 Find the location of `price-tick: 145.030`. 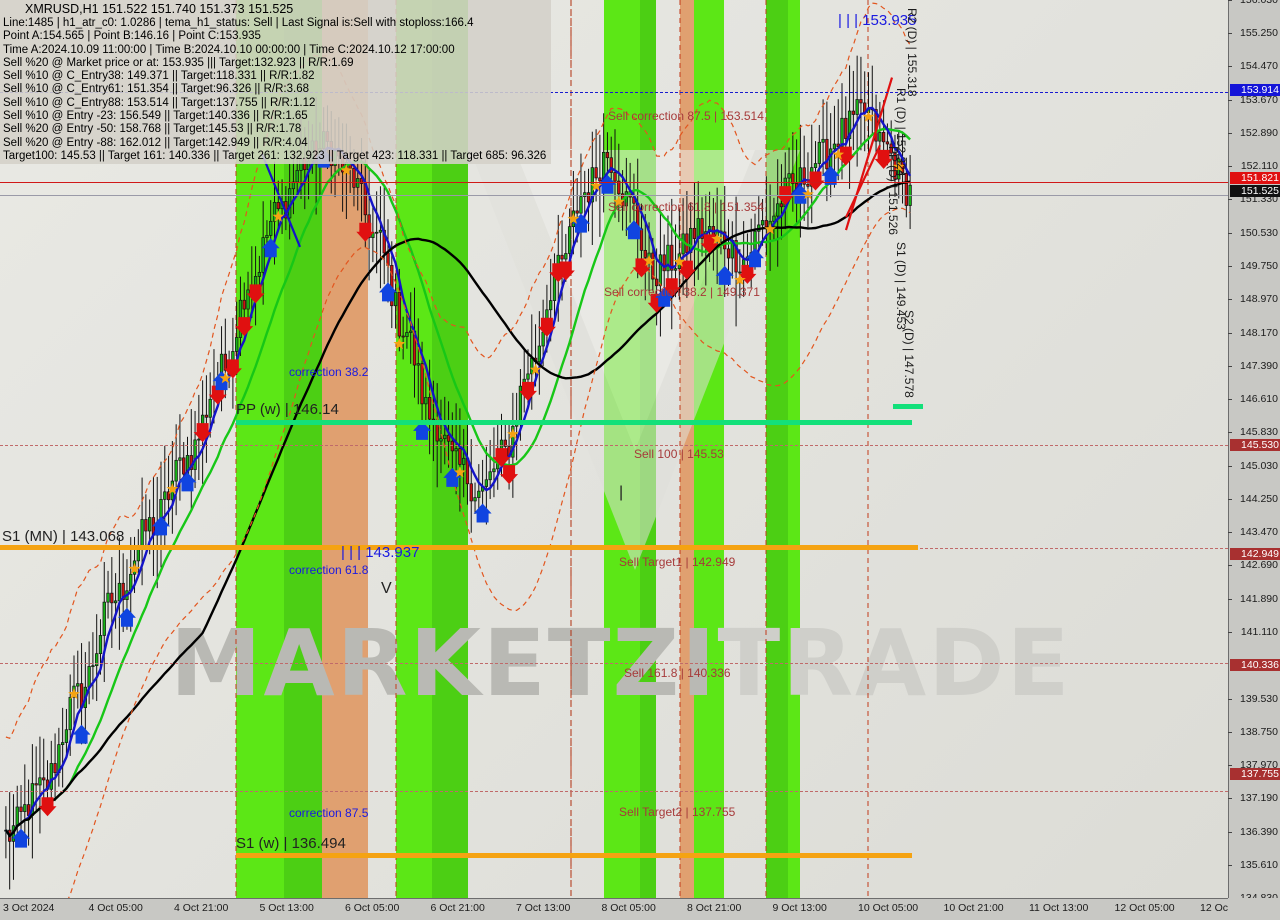

price-tick: 145.030 is located at coordinates (1254, 466).